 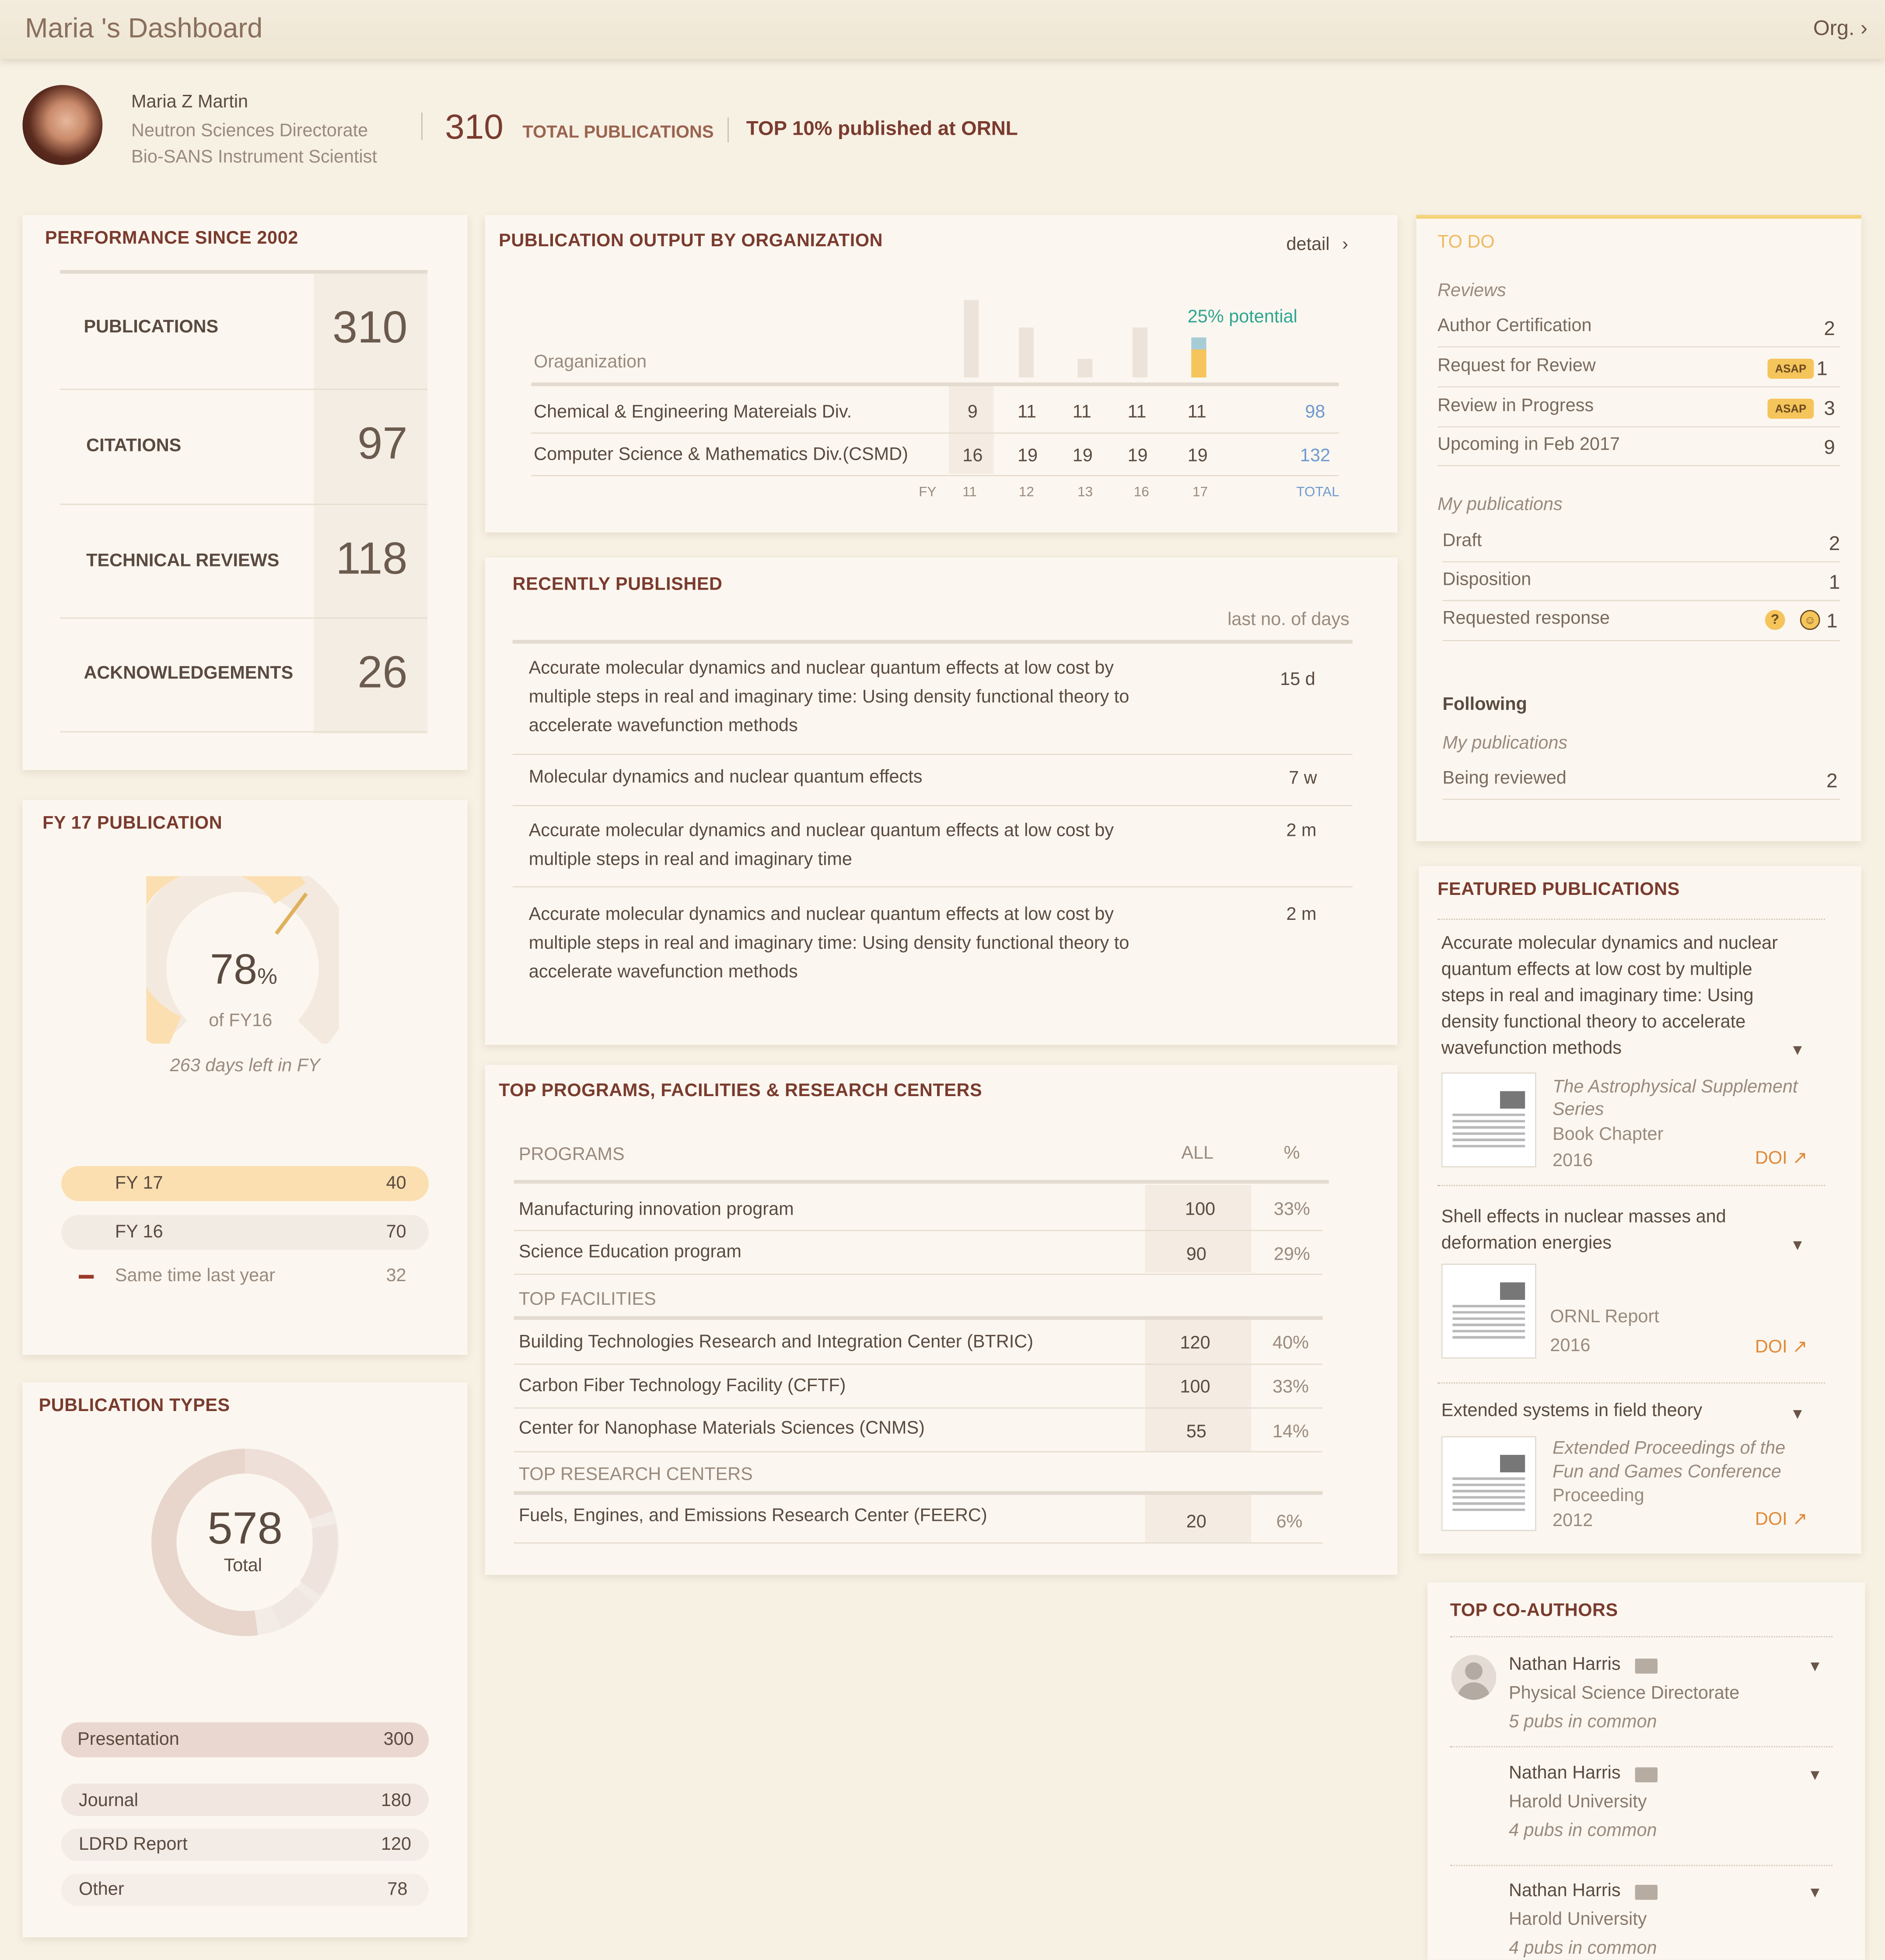 I want to click on todo-row: Request for Review ASAP 1, so click(x=1639, y=368).